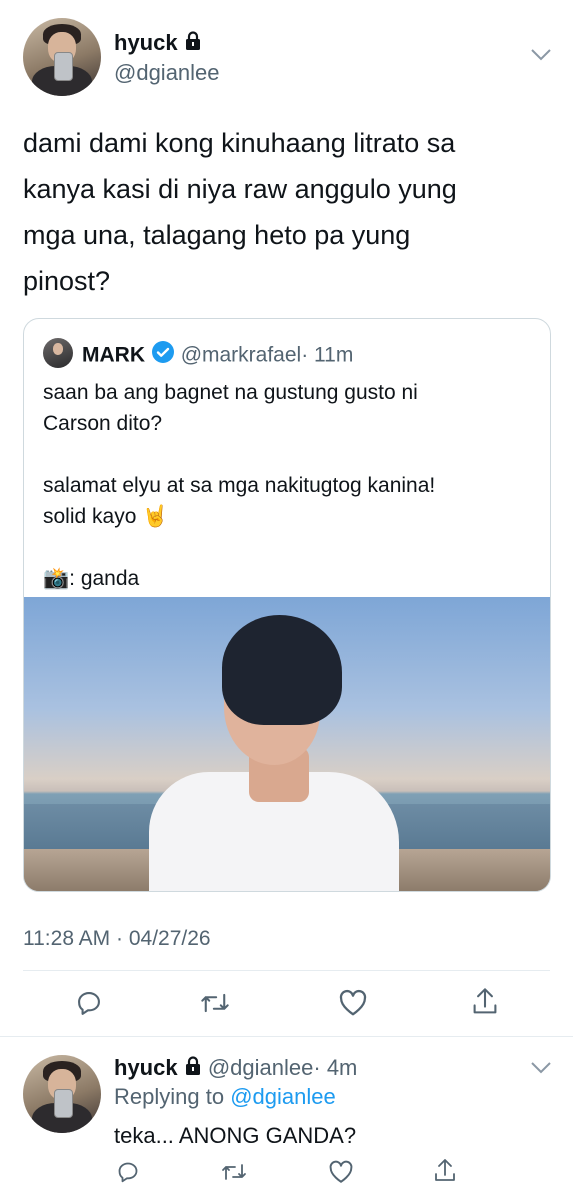  Describe the element at coordinates (56, 578) in the screenshot. I see `camera-emoji: 📸` at that location.